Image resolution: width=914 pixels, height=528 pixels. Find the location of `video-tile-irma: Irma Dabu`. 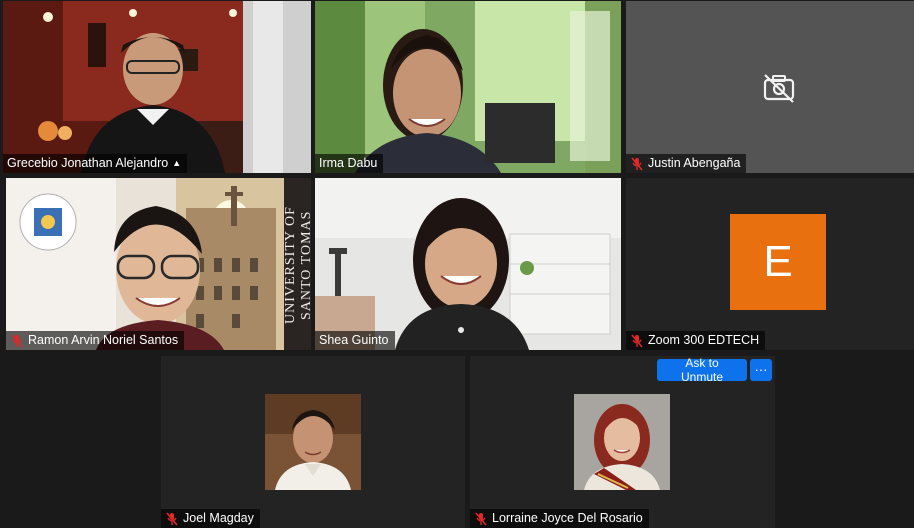

video-tile-irma: Irma Dabu is located at coordinates (468, 87).